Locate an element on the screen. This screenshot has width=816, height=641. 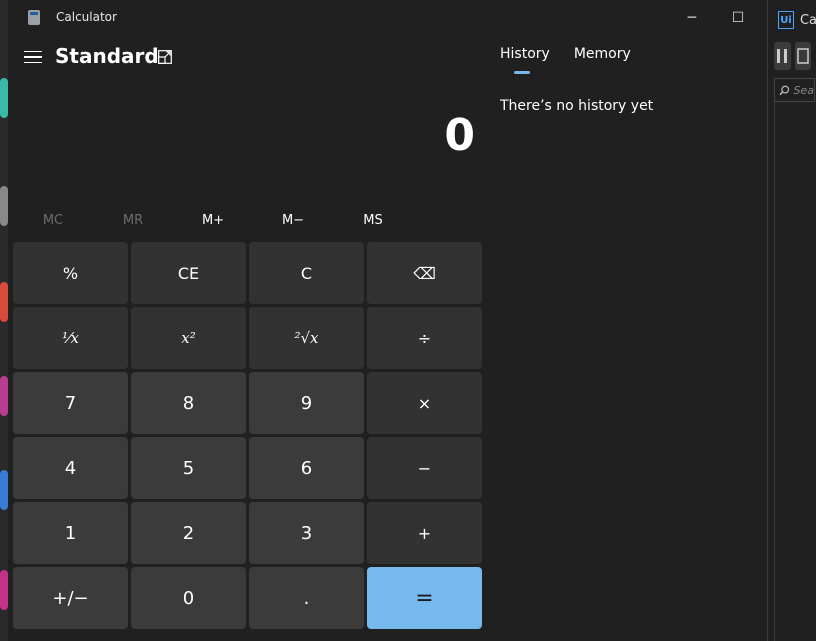
memory-add-button: M+ is located at coordinates (213, 220).